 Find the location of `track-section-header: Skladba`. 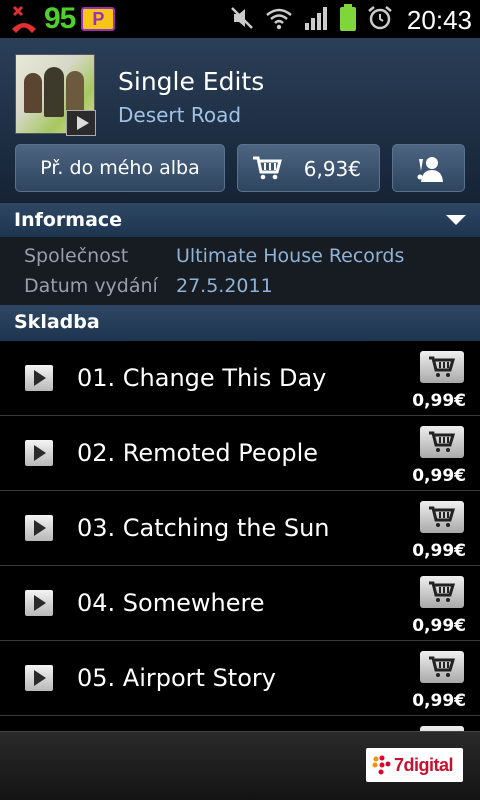

track-section-header: Skladba is located at coordinates (240, 323).